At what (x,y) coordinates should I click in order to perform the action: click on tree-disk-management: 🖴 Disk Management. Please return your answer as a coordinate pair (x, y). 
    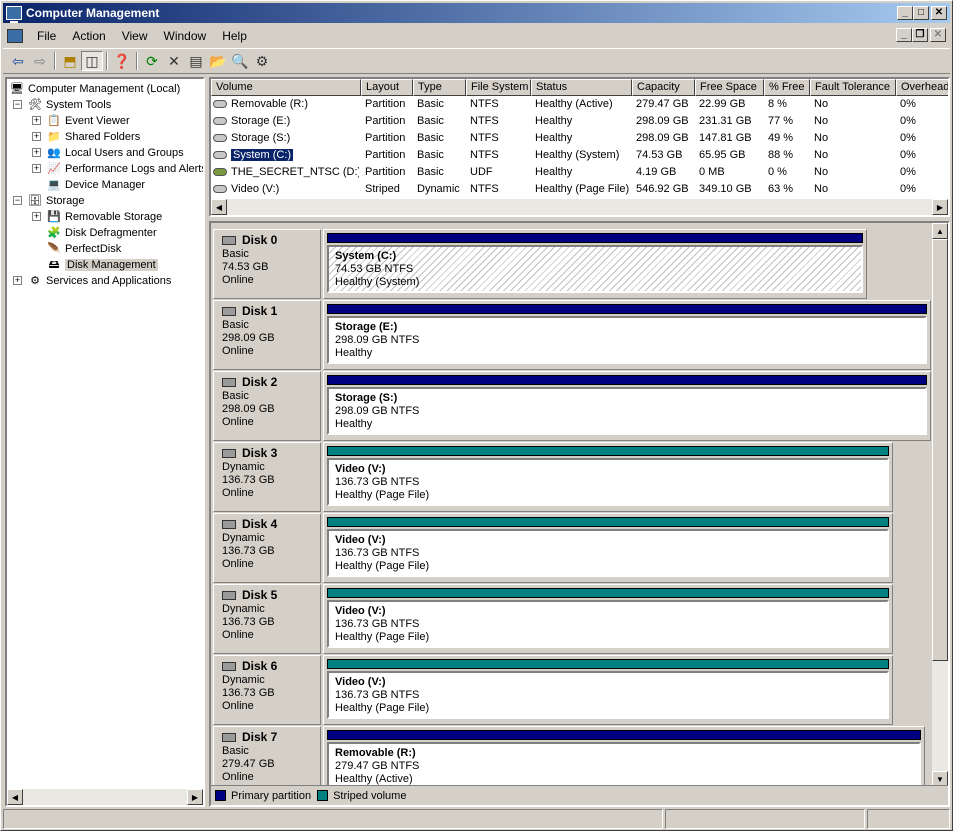
    Looking at the image, I should click on (102, 265).